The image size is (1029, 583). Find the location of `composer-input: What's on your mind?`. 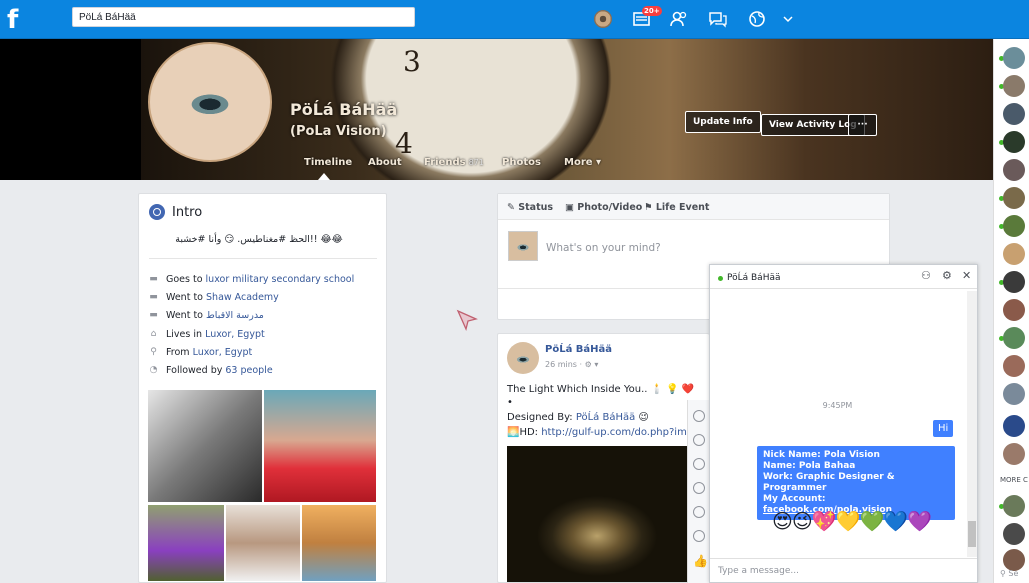

composer-input: What's on your mind? is located at coordinates (603, 248).